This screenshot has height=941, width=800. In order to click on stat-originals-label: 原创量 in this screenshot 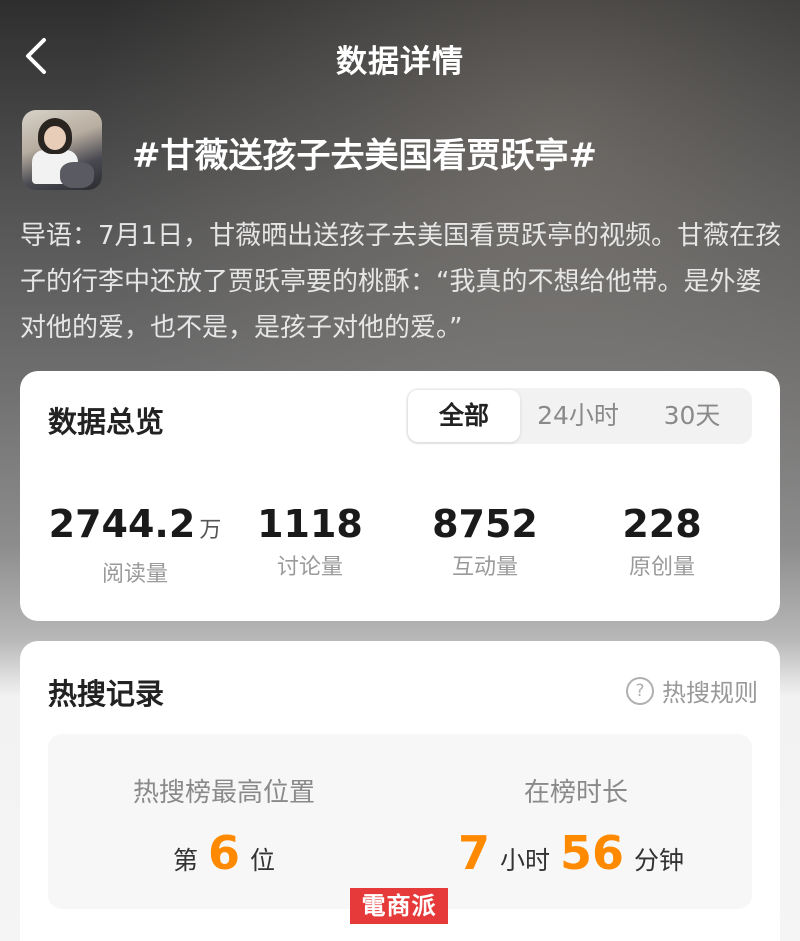, I will do `click(661, 567)`.